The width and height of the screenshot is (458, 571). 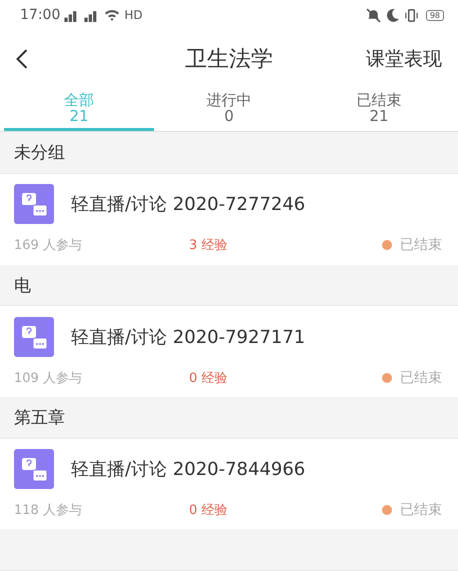 I want to click on group-header: 未分组, so click(x=229, y=153).